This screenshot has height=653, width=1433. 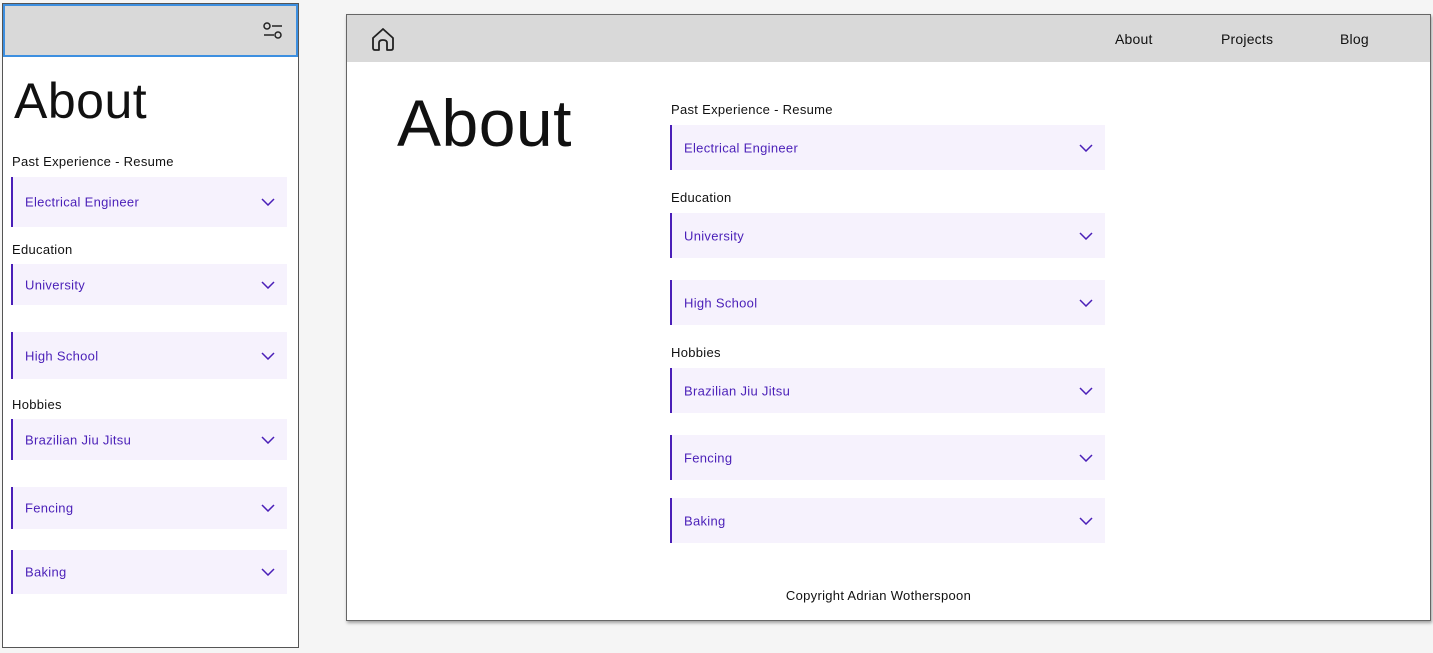 What do you see at coordinates (150, 30) in the screenshot?
I see `mobile-header` at bounding box center [150, 30].